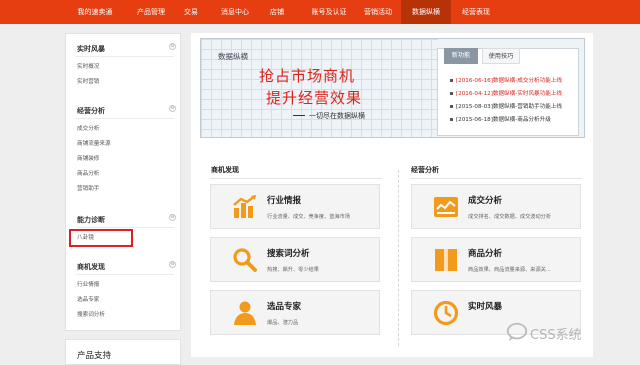  I want to click on banner-title-line1: 抢占市场商机, so click(307, 76).